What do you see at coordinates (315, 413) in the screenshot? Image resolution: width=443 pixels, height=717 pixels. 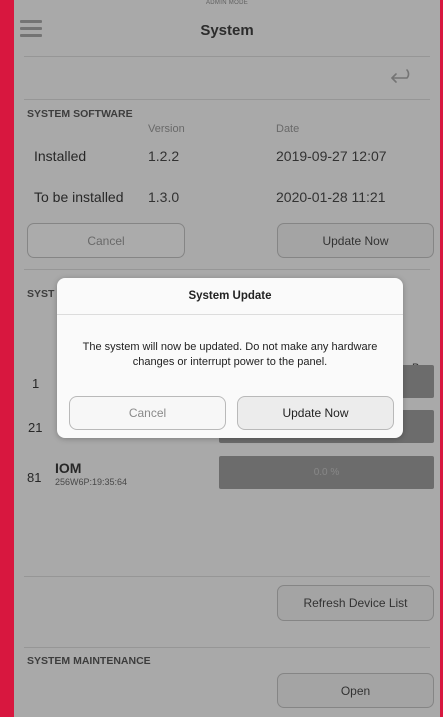 I see `dialog-update-now-button: Update Now` at bounding box center [315, 413].